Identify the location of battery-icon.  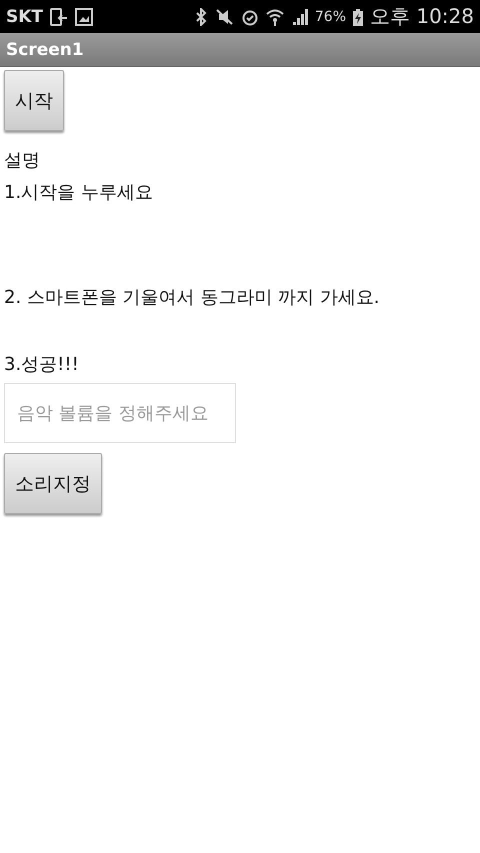
(358, 17).